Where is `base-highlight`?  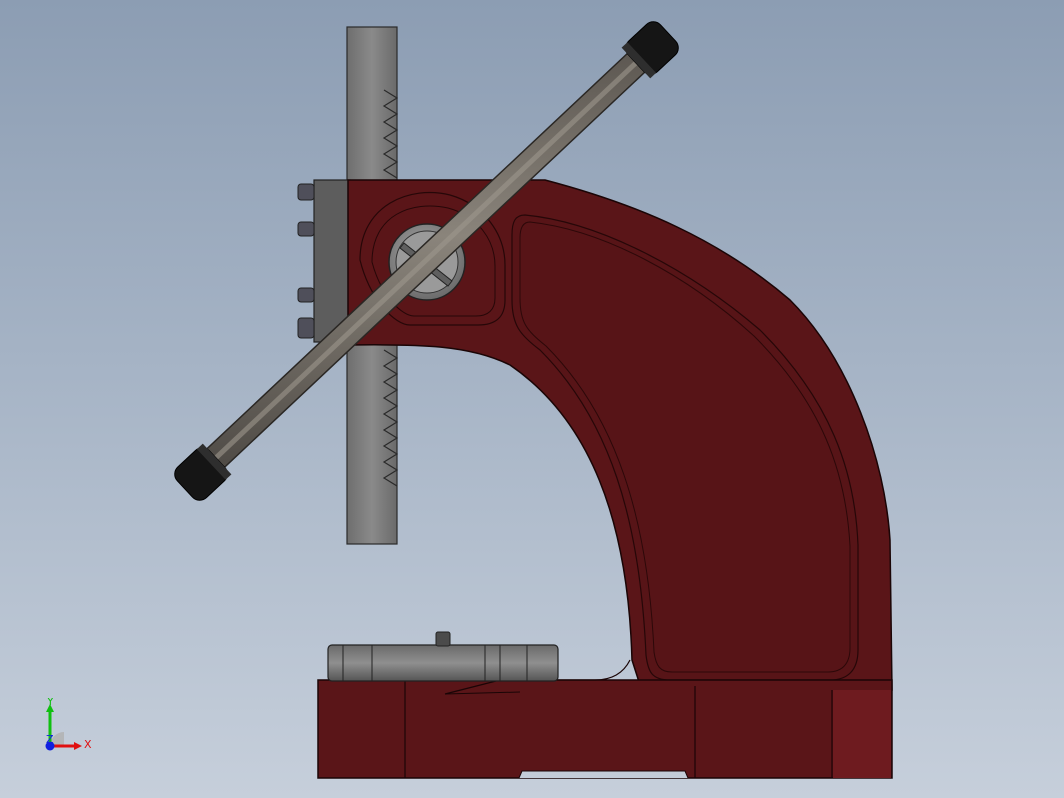
base-highlight is located at coordinates (862, 734).